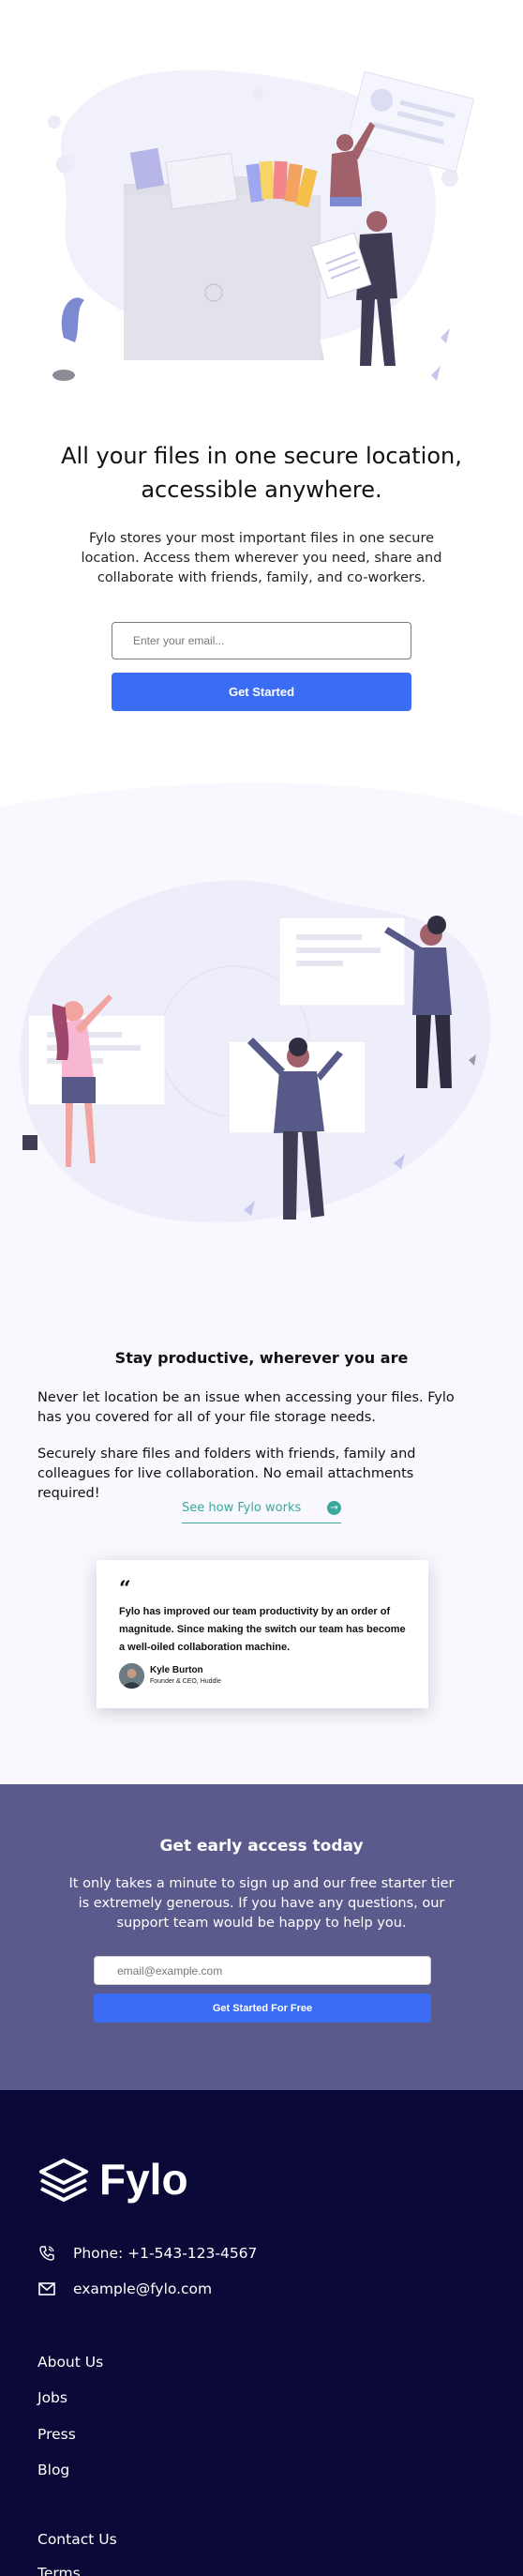 The height and width of the screenshot is (2576, 523). Describe the element at coordinates (261, 792) in the screenshot. I see `section-curve` at that location.